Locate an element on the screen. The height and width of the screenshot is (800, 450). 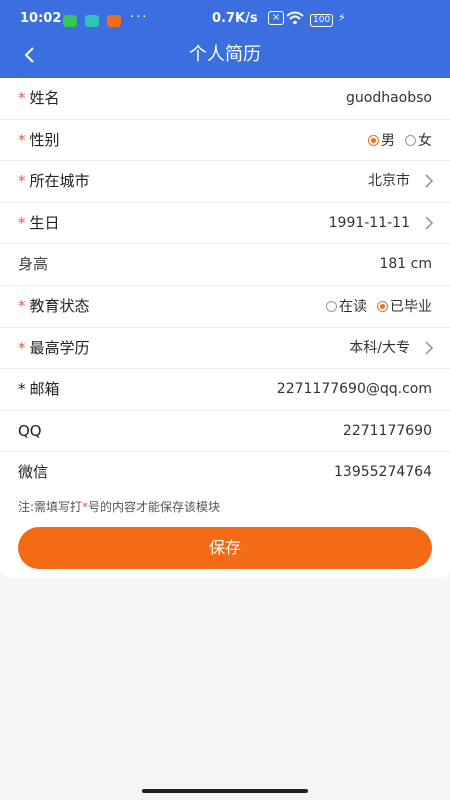
wechat-field: 13955274764 is located at coordinates (383, 472).